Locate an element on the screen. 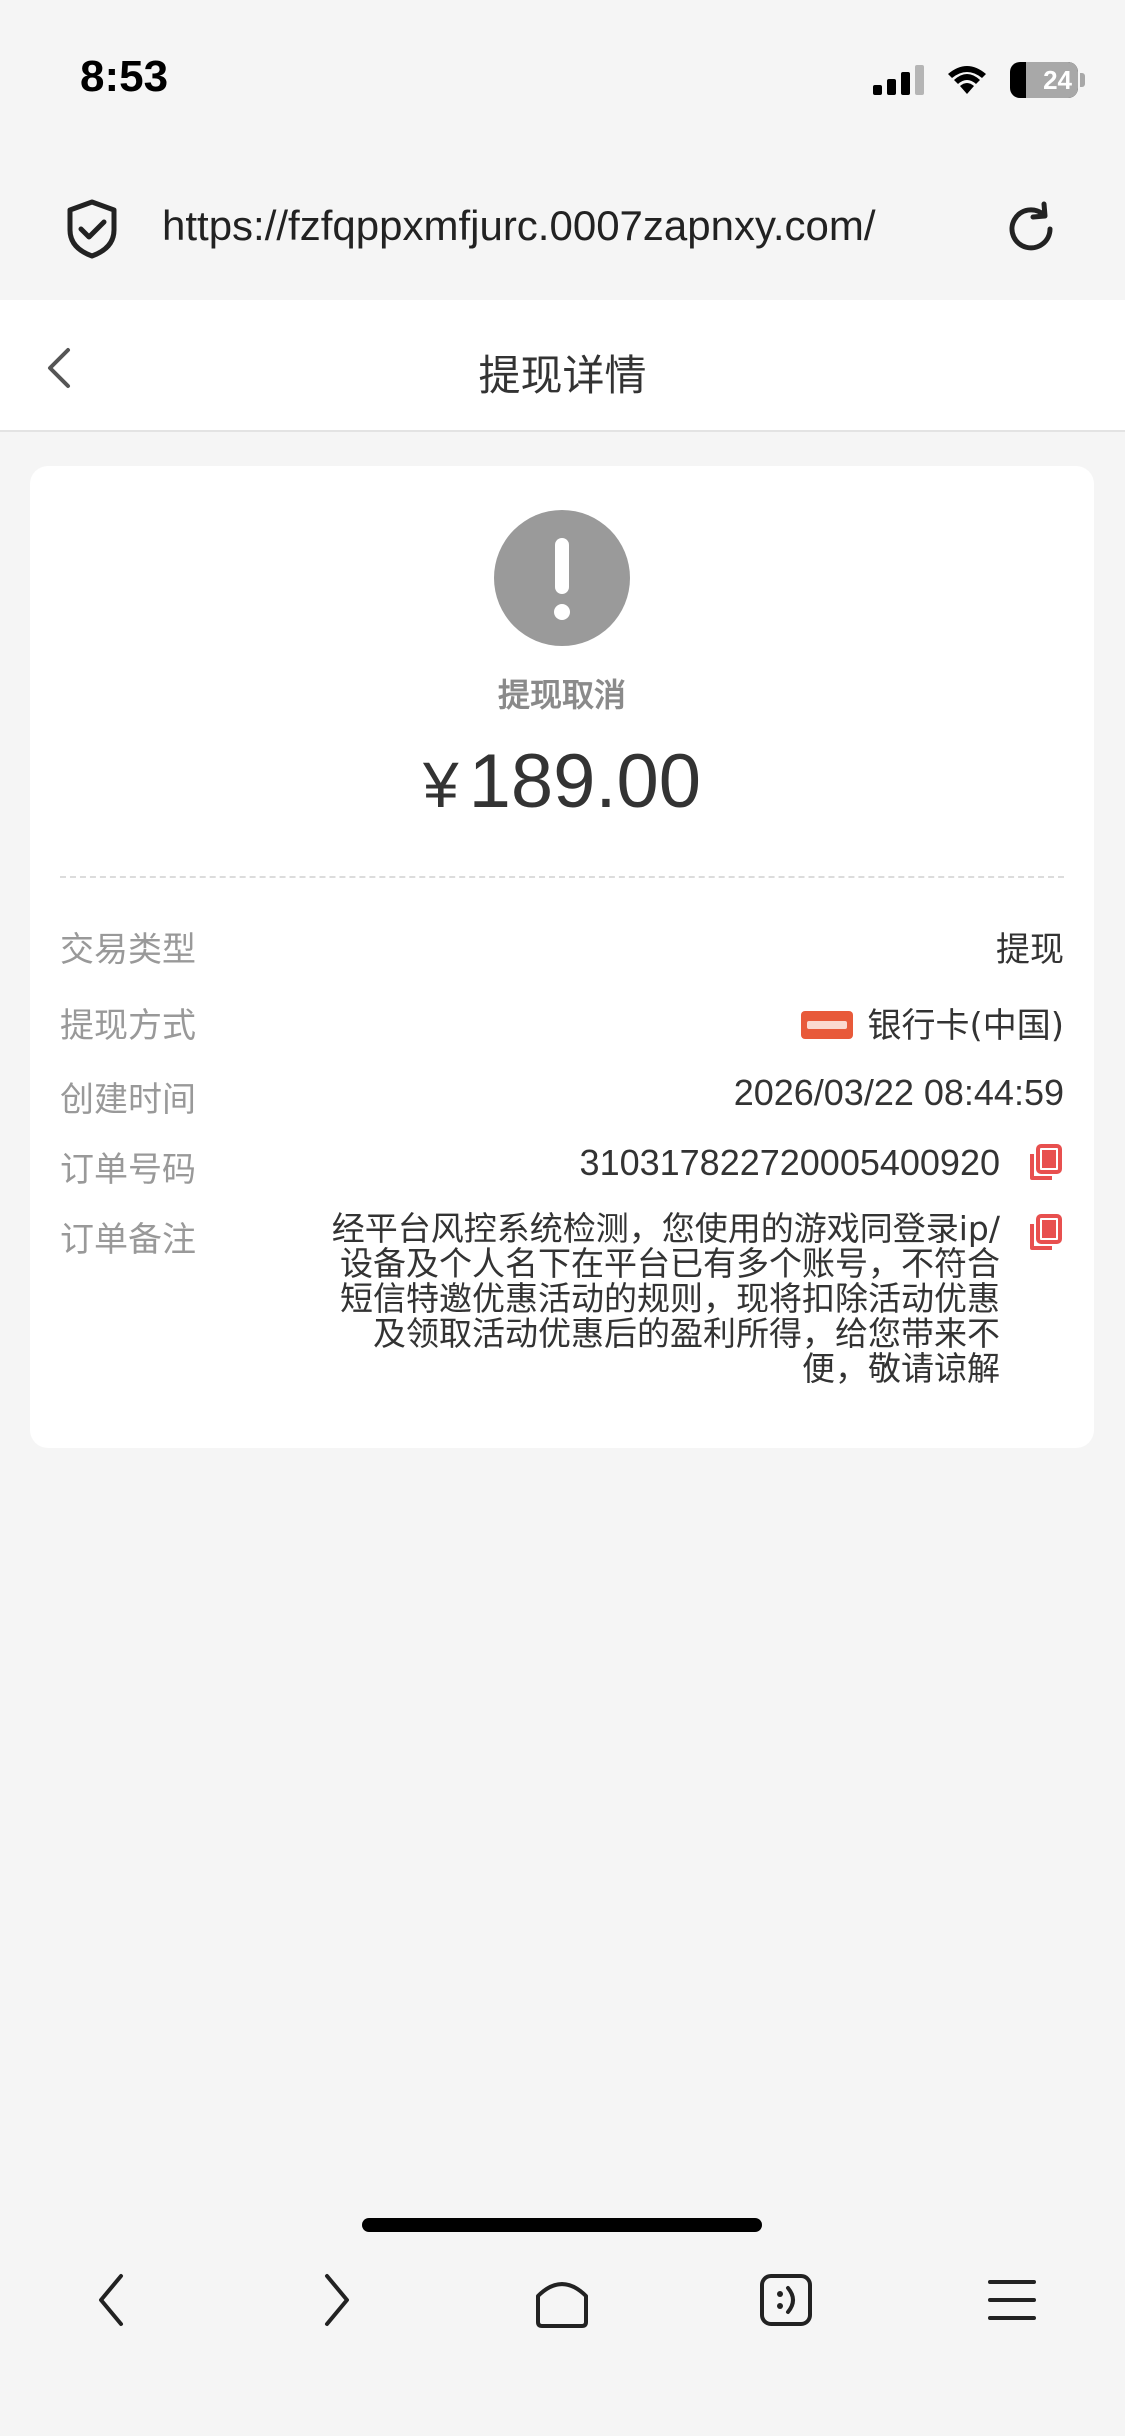  amount: ¥189.00 is located at coordinates (562, 781).